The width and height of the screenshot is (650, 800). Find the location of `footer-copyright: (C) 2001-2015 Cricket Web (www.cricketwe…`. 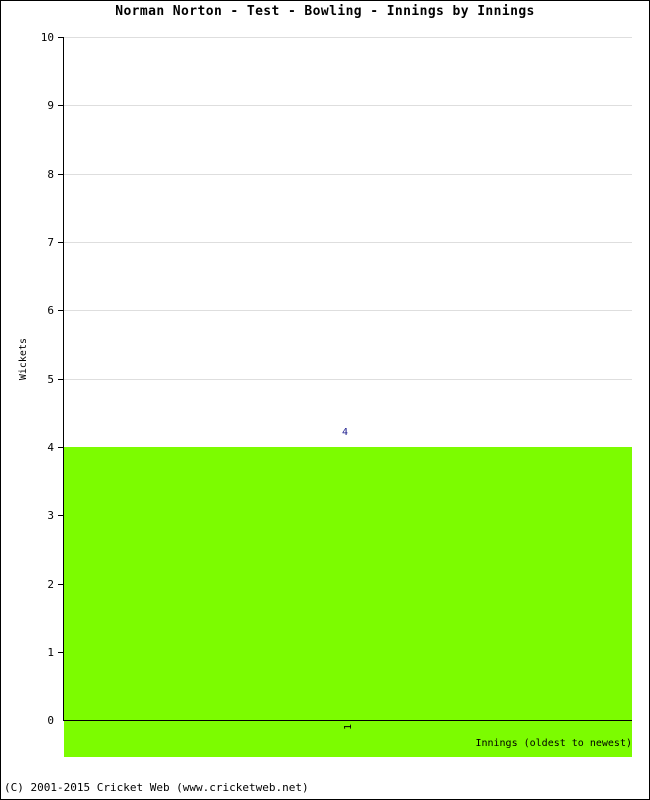

footer-copyright: (C) 2001-2015 Cricket Web (www.cricketwe… is located at coordinates (156, 787).